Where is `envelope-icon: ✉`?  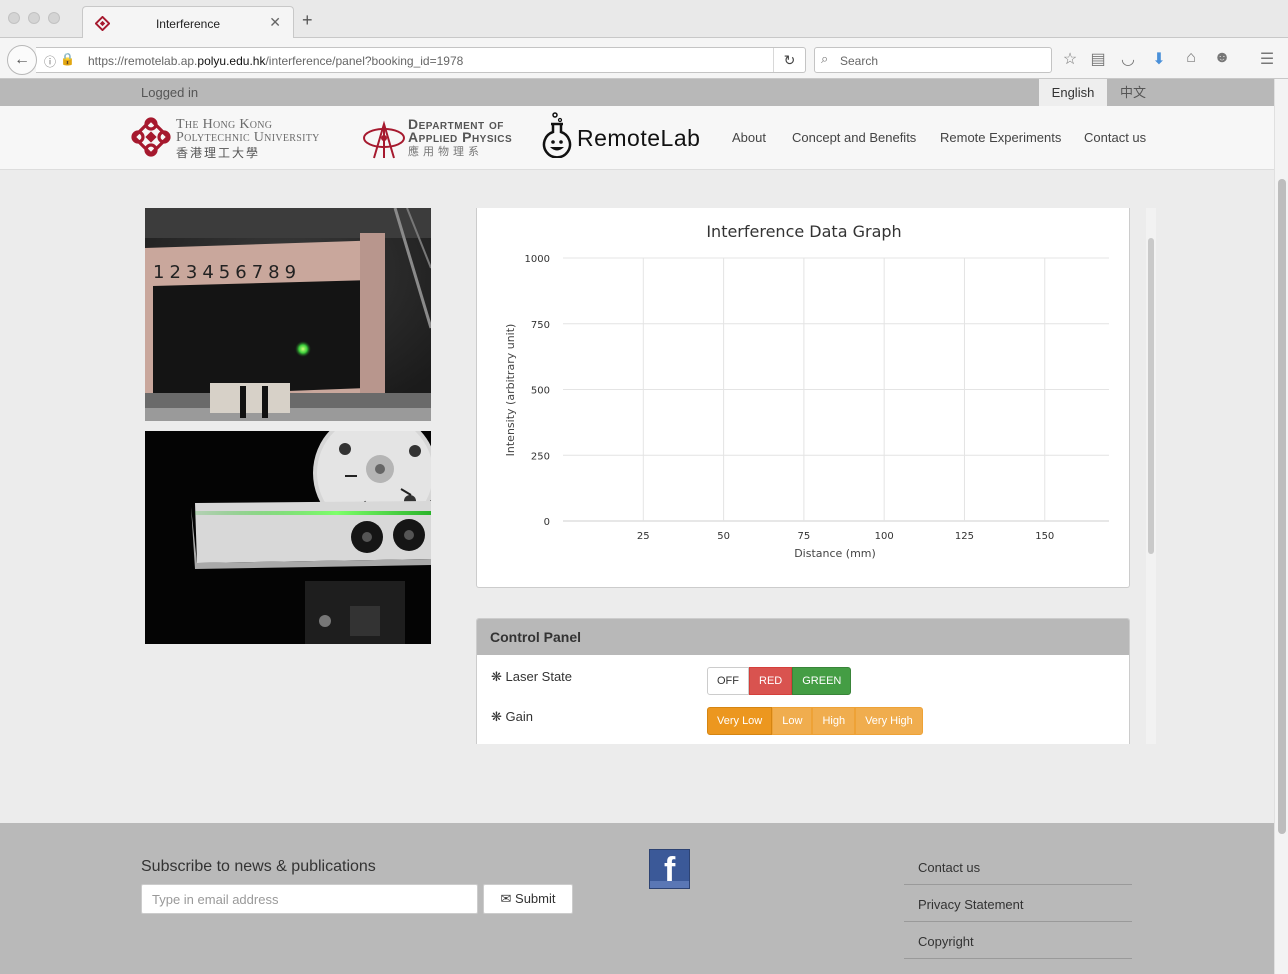
envelope-icon: ✉ is located at coordinates (506, 898).